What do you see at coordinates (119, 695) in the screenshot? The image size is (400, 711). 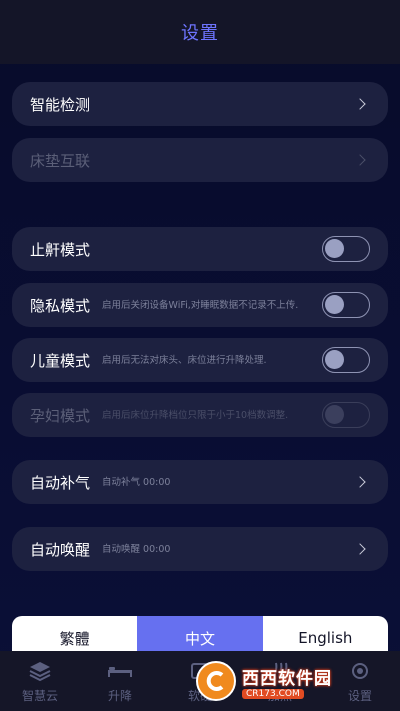 I see `tab-label: 升降` at bounding box center [119, 695].